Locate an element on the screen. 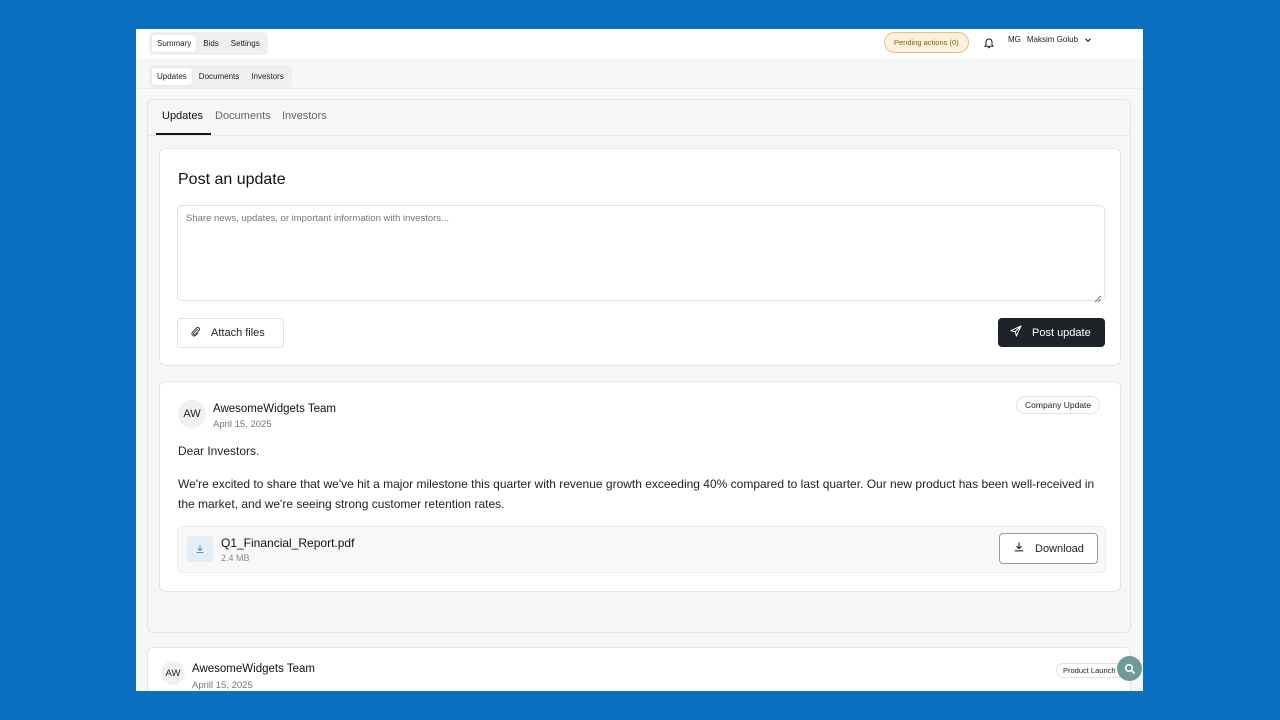 The image size is (1280, 720). user-name: Maksim Golub is located at coordinates (1052, 39).